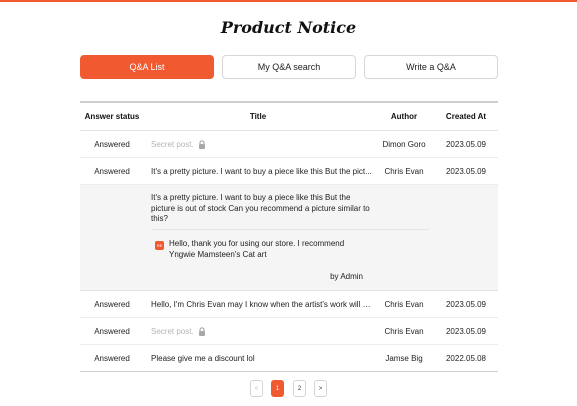 The height and width of the screenshot is (406, 577). I want to click on tab-write-qa: Write a Q&A, so click(431, 67).